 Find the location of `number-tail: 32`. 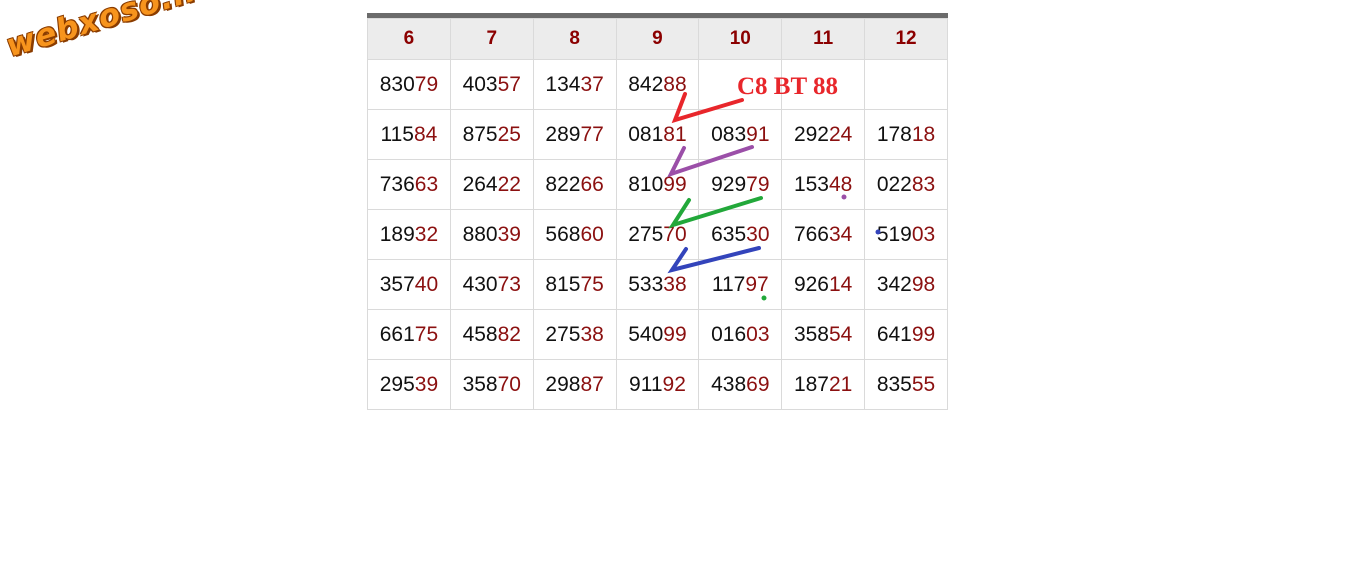

number-tail: 32 is located at coordinates (426, 234).